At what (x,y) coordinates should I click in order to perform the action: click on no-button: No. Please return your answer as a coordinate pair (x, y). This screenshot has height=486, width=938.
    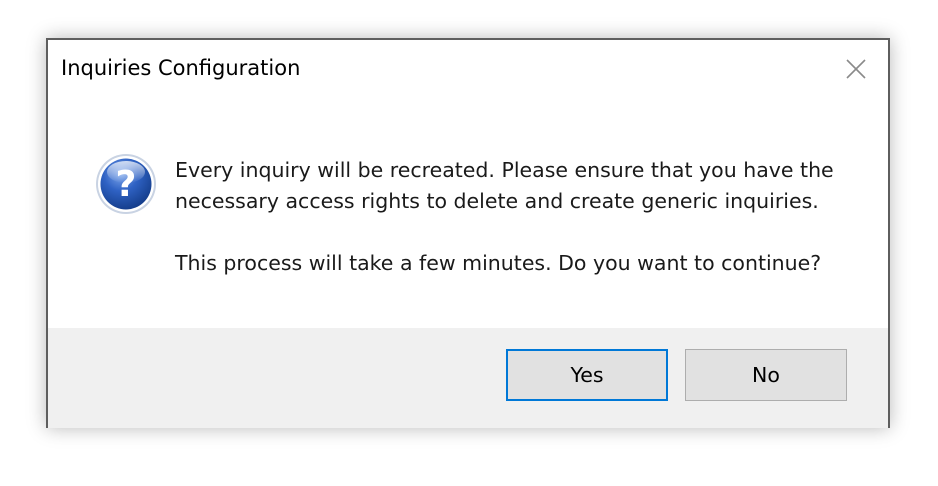
    Looking at the image, I should click on (766, 375).